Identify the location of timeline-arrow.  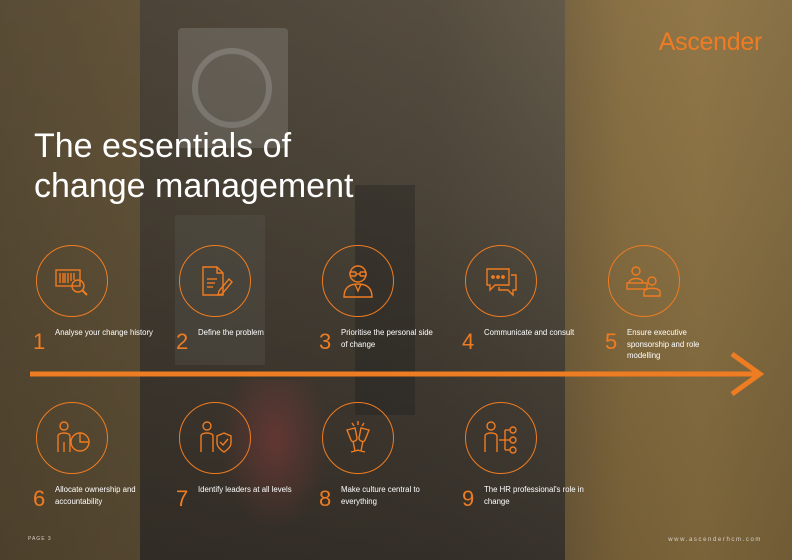
(397, 374).